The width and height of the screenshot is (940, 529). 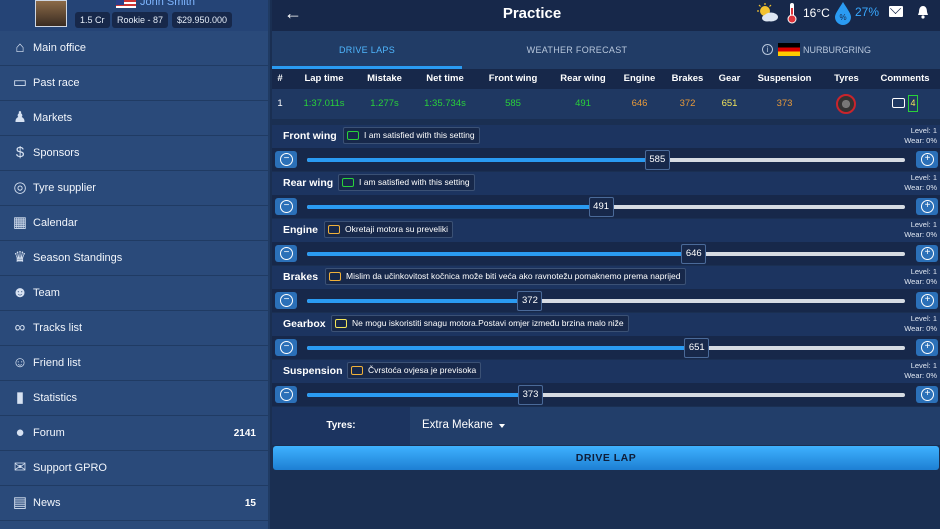 I want to click on sidebar-item-markets: ♟ Markets, so click(x=135, y=118).